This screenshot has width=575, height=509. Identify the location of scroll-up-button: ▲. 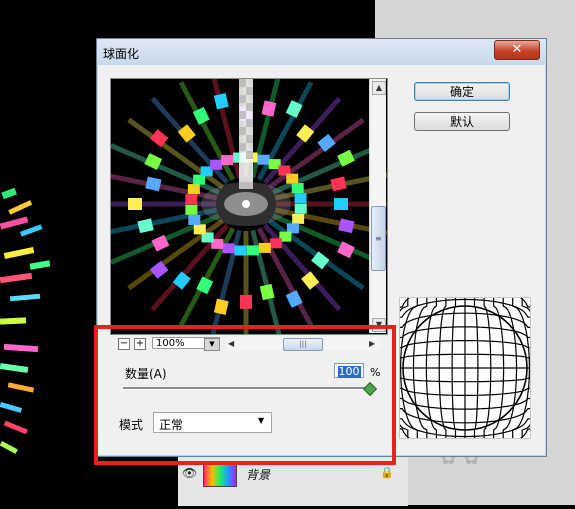
(379, 88).